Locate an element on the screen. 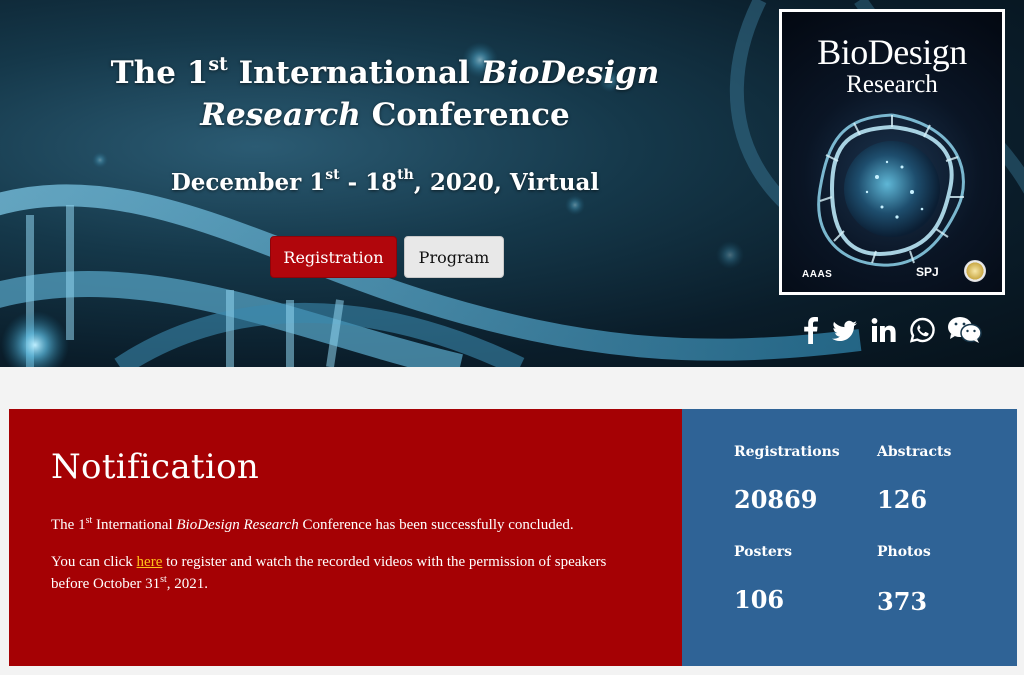  title-ordinal: st is located at coordinates (218, 63).